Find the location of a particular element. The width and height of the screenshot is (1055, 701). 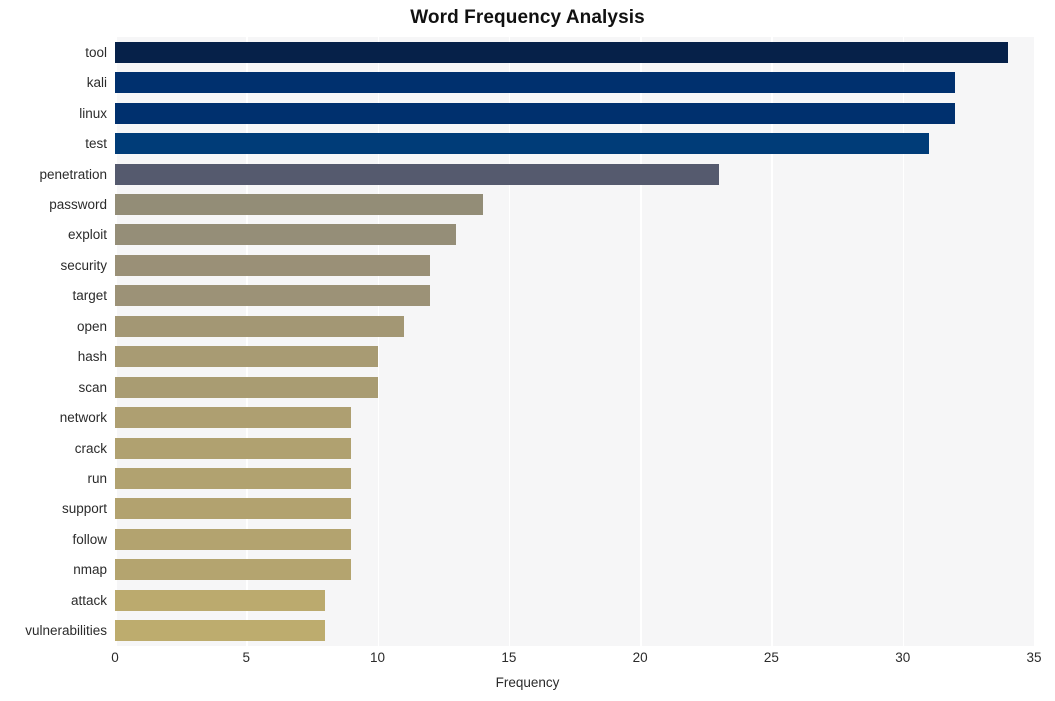

y-tick-label-follow: follow is located at coordinates (89, 539).